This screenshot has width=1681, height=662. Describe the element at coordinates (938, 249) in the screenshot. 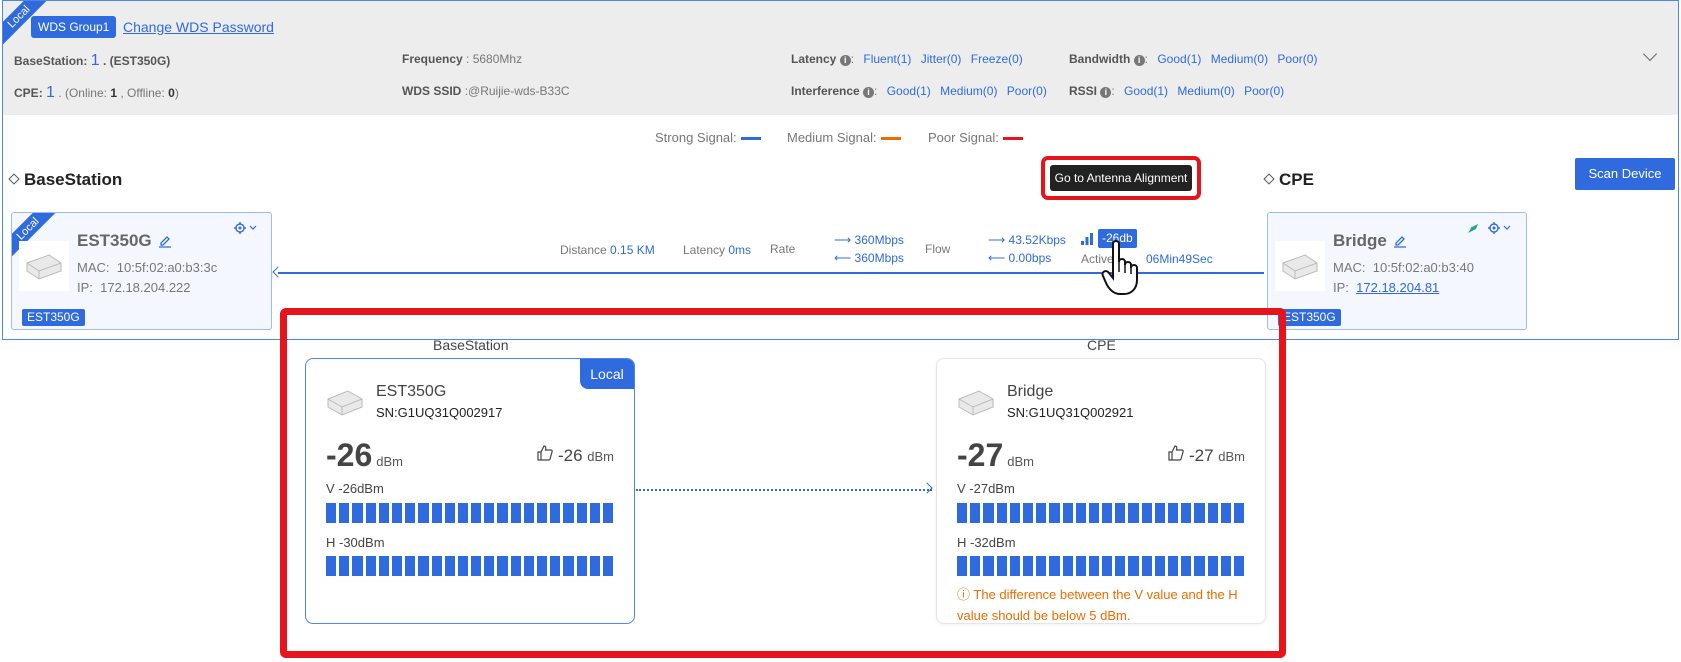

I see `flow-label: Flow` at that location.